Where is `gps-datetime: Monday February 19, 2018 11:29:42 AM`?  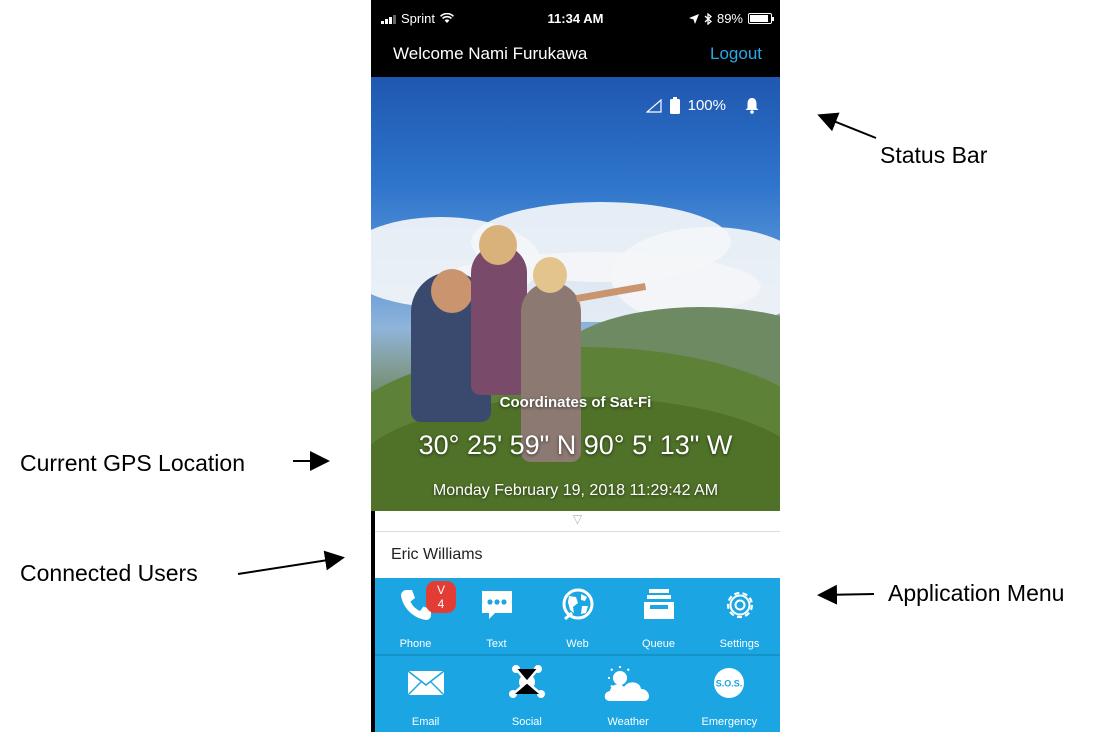 gps-datetime: Monday February 19, 2018 11:29:42 AM is located at coordinates (575, 490).